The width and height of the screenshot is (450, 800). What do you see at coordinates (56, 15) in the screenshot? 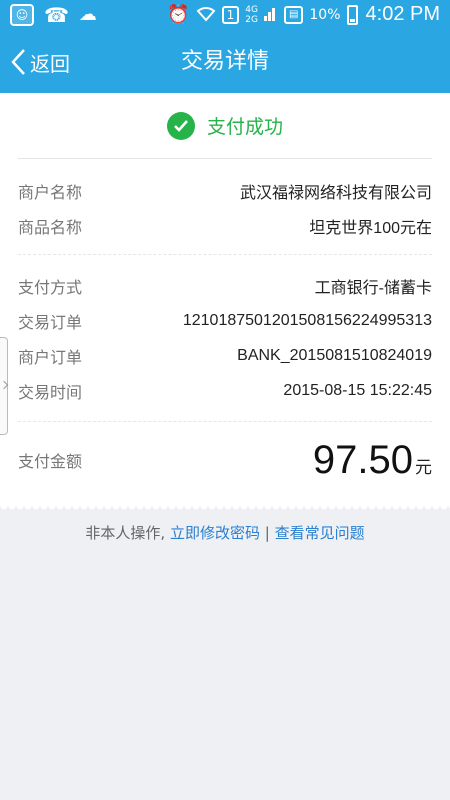
I see `missed-call-icon: ☎` at bounding box center [56, 15].